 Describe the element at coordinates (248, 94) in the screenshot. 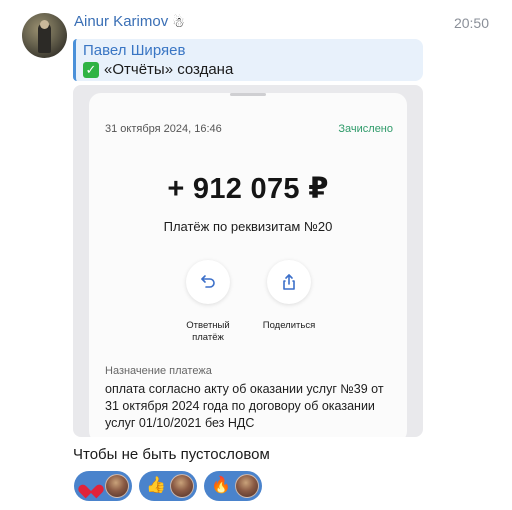

I see `sheet-grabber` at that location.